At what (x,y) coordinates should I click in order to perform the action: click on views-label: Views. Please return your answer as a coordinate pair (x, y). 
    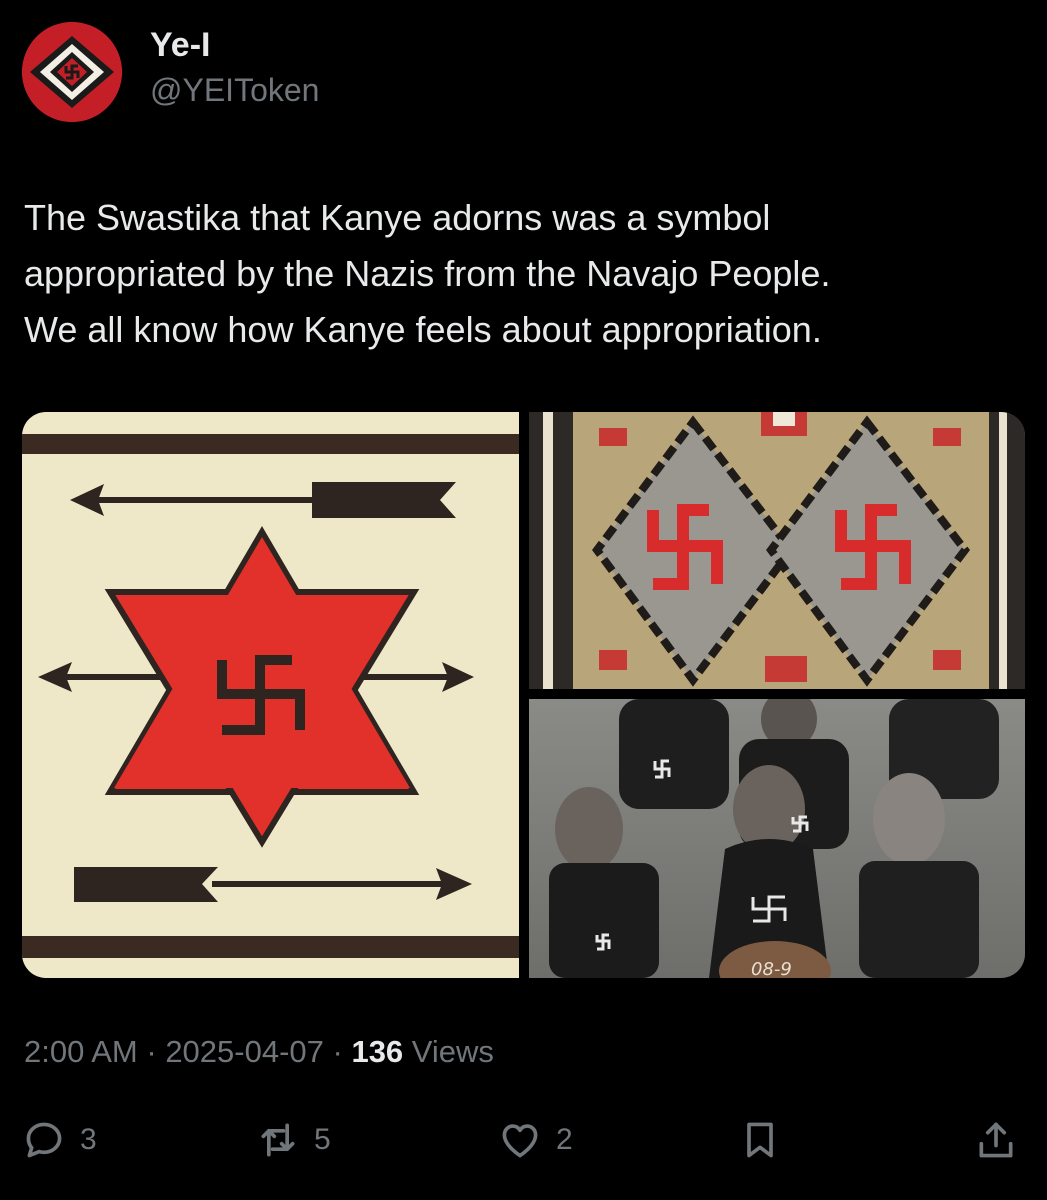
    Looking at the image, I should click on (448, 1051).